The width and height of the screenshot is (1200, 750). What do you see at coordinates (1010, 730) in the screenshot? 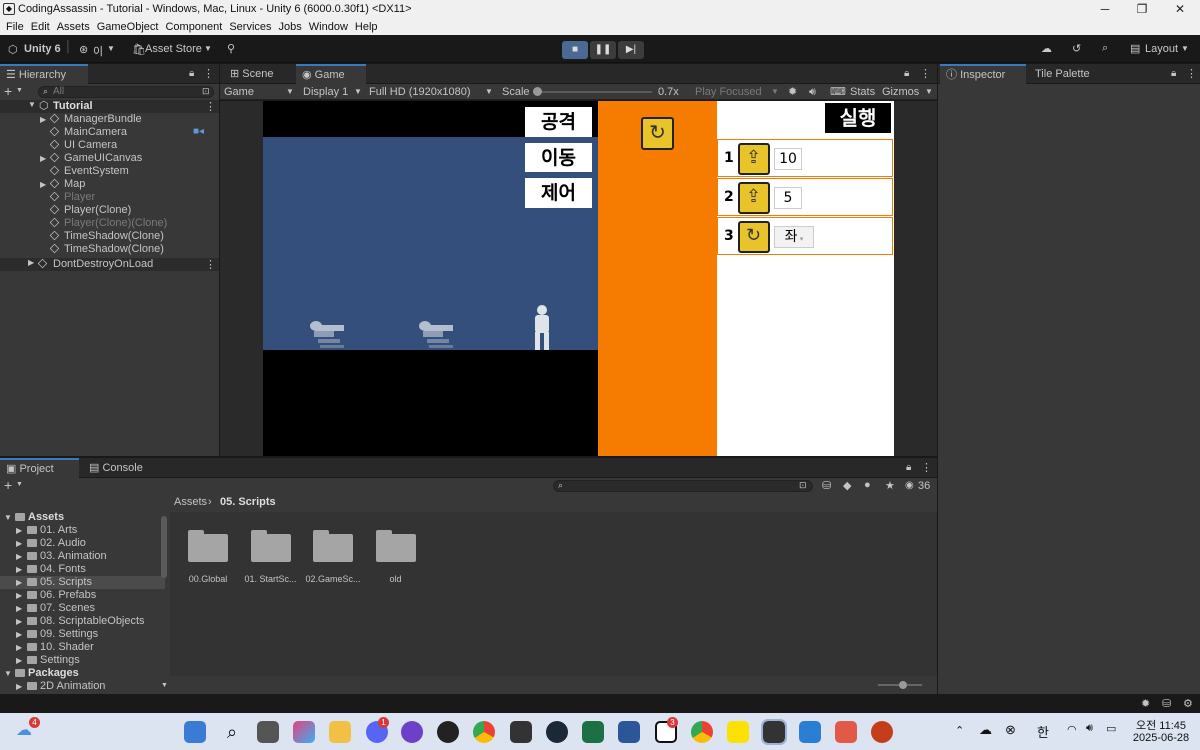
I see `close-circle-icon: ⊗` at bounding box center [1010, 730].